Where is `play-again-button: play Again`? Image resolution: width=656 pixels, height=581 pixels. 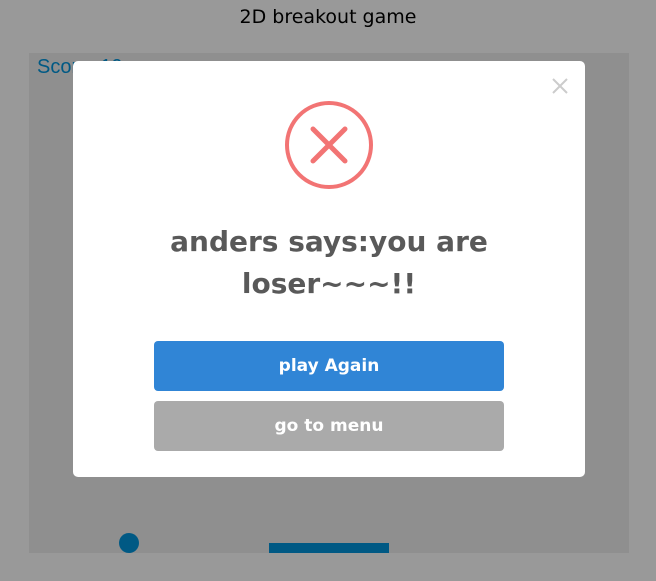
play-again-button: play Again is located at coordinates (329, 366).